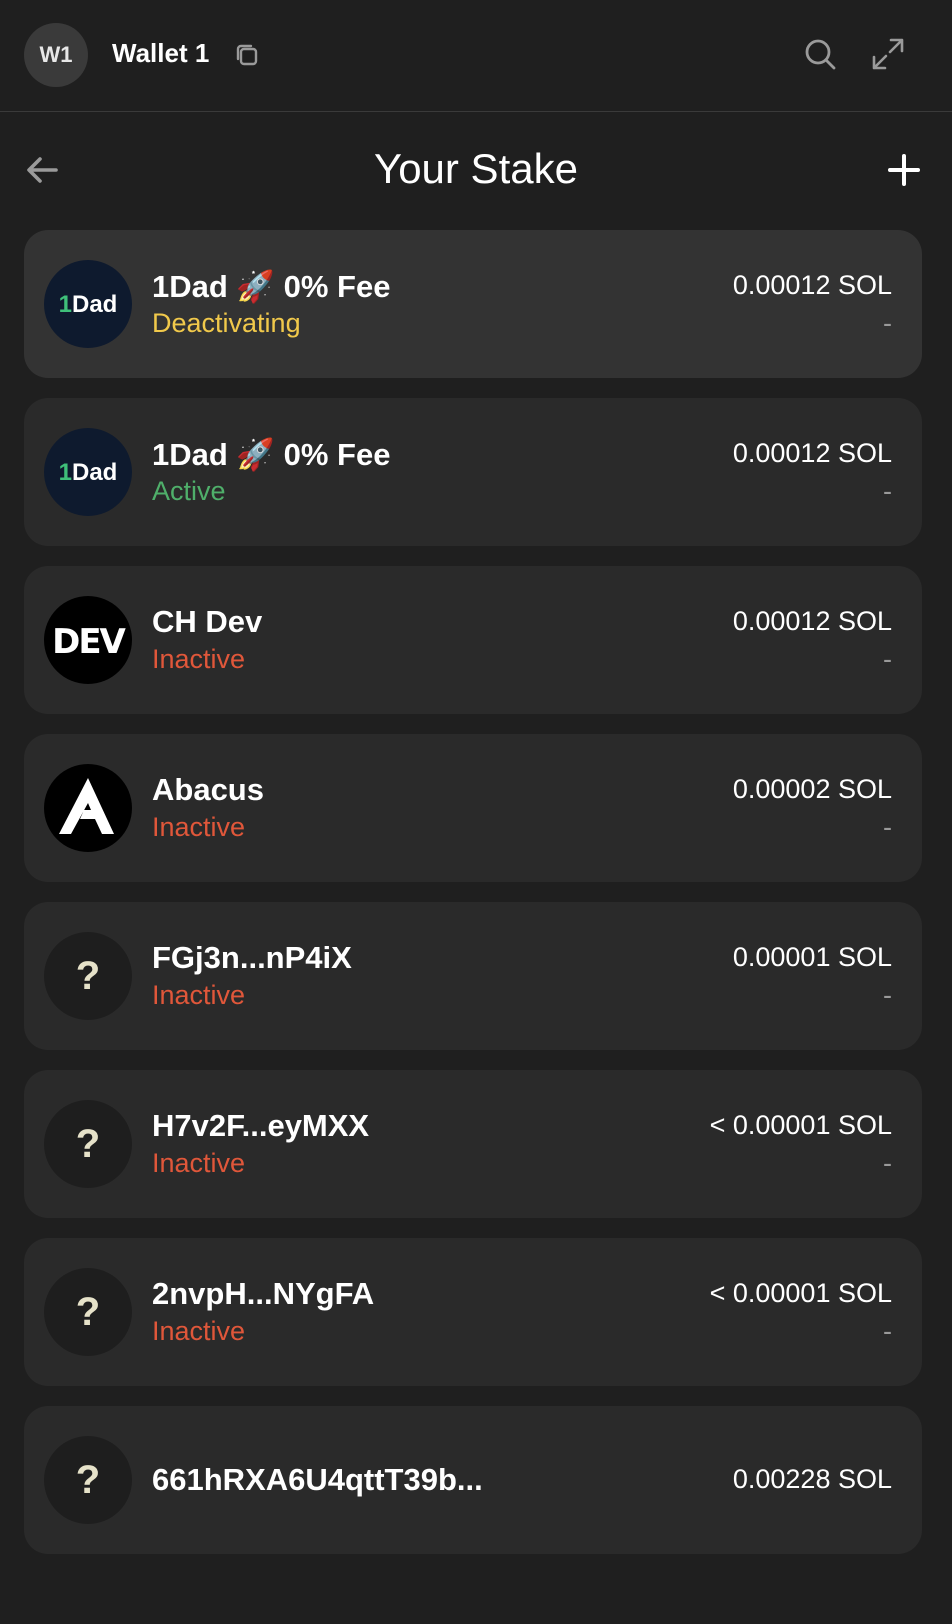  What do you see at coordinates (812, 1479) in the screenshot?
I see `stake-amount: 0.00228 SOL` at bounding box center [812, 1479].